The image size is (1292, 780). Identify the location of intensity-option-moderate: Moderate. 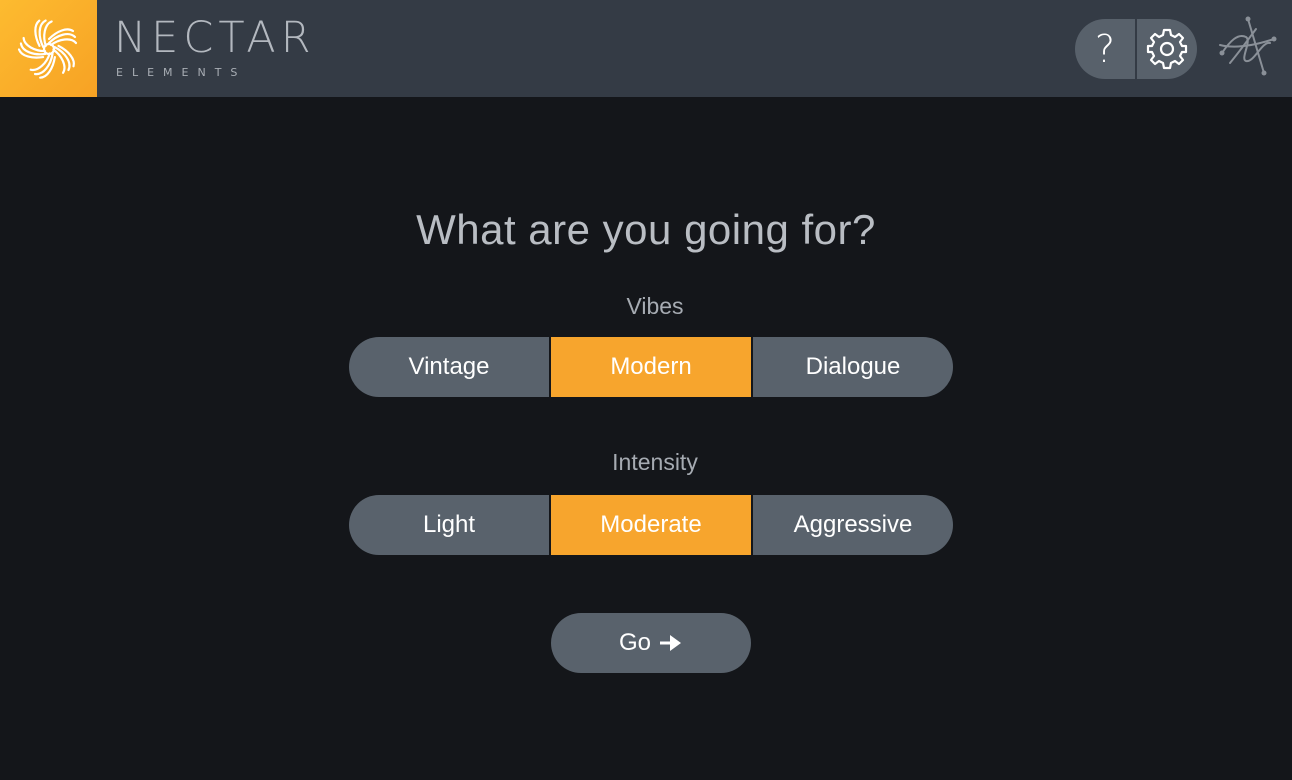
(651, 525).